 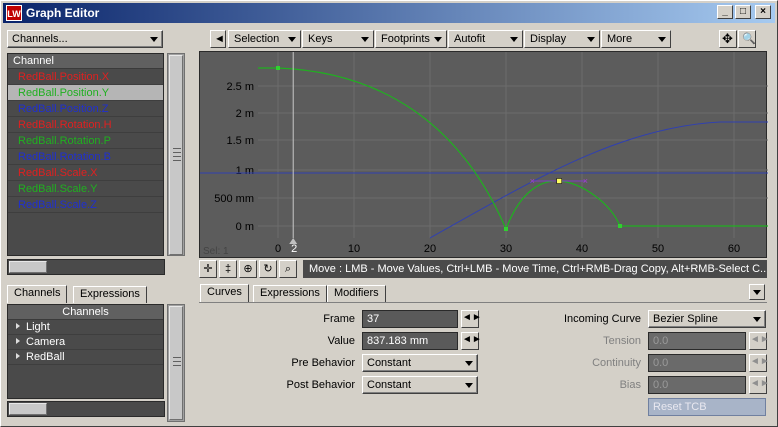 I want to click on triangle-left-icon: ◄, so click(x=219, y=39).